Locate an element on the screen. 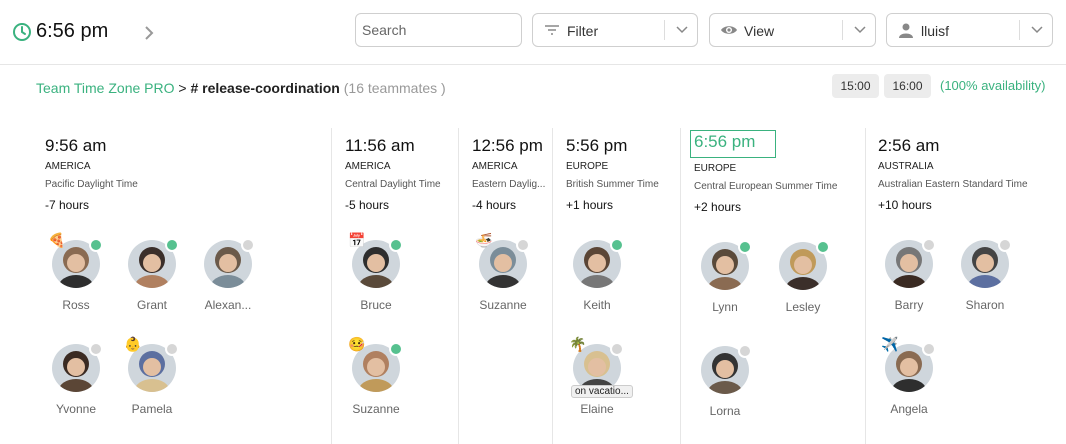 The image size is (1066, 444). view-dropdown: View is located at coordinates (792, 30).